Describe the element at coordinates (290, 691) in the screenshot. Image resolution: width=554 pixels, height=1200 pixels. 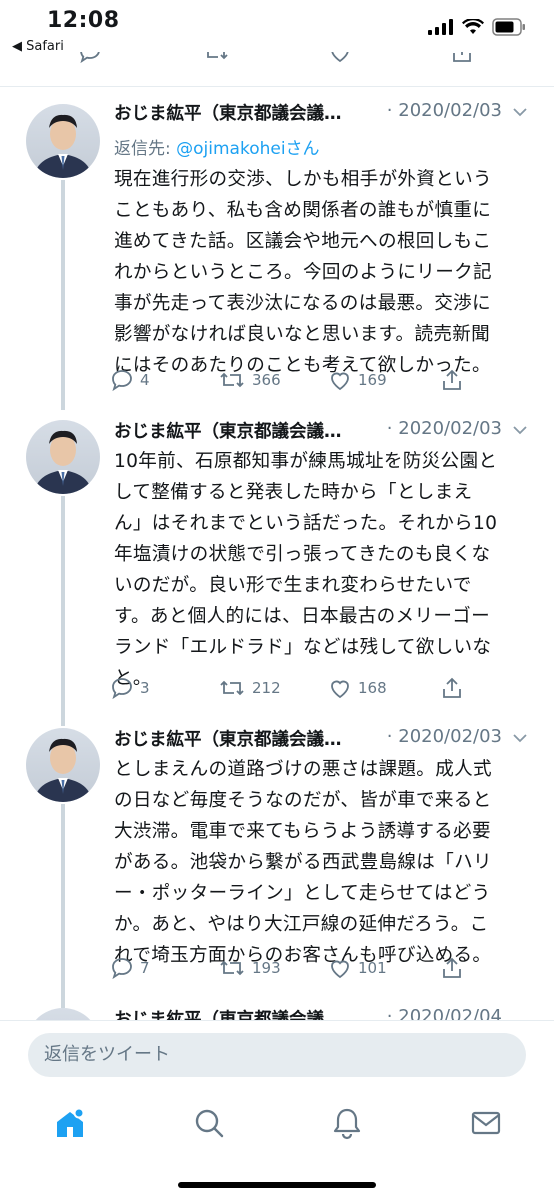
I see `tweet-actions: 3 212 168` at that location.